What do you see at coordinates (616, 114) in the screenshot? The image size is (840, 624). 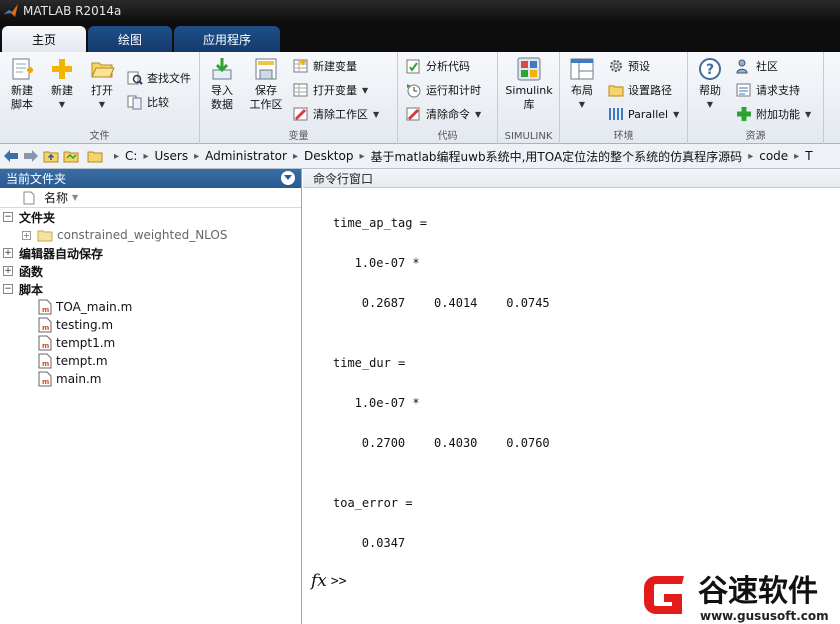 I see `parallel-icon` at bounding box center [616, 114].